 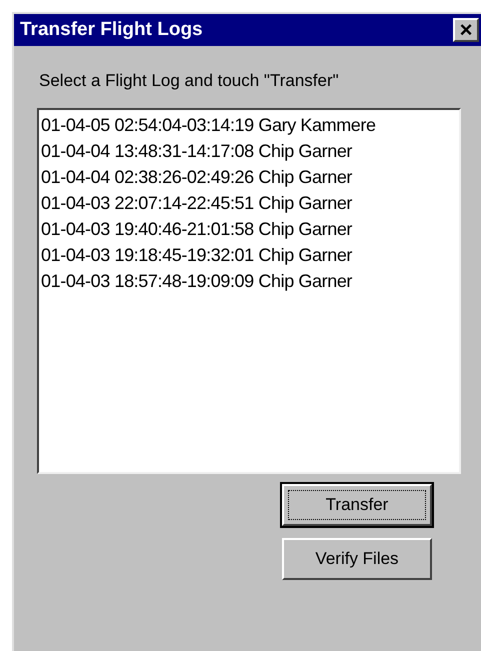 What do you see at coordinates (249, 203) in the screenshot?
I see `flight-log-item: 01-04-03 22:07:14-22:45:51 Chip Garner` at bounding box center [249, 203].